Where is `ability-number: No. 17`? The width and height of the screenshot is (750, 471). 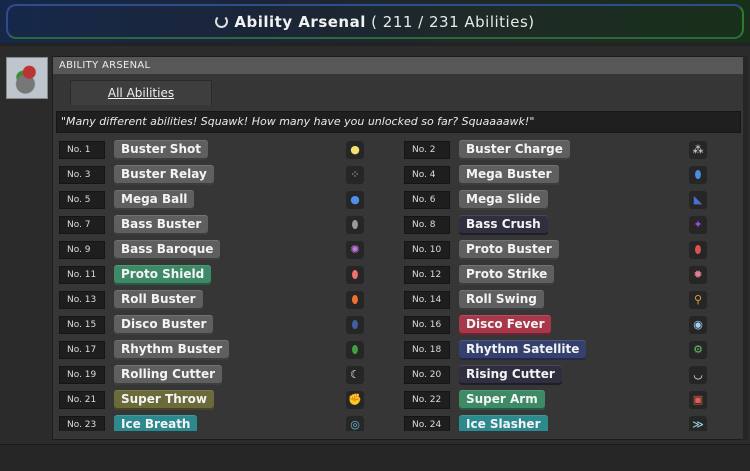 ability-number: No. 17 is located at coordinates (82, 350).